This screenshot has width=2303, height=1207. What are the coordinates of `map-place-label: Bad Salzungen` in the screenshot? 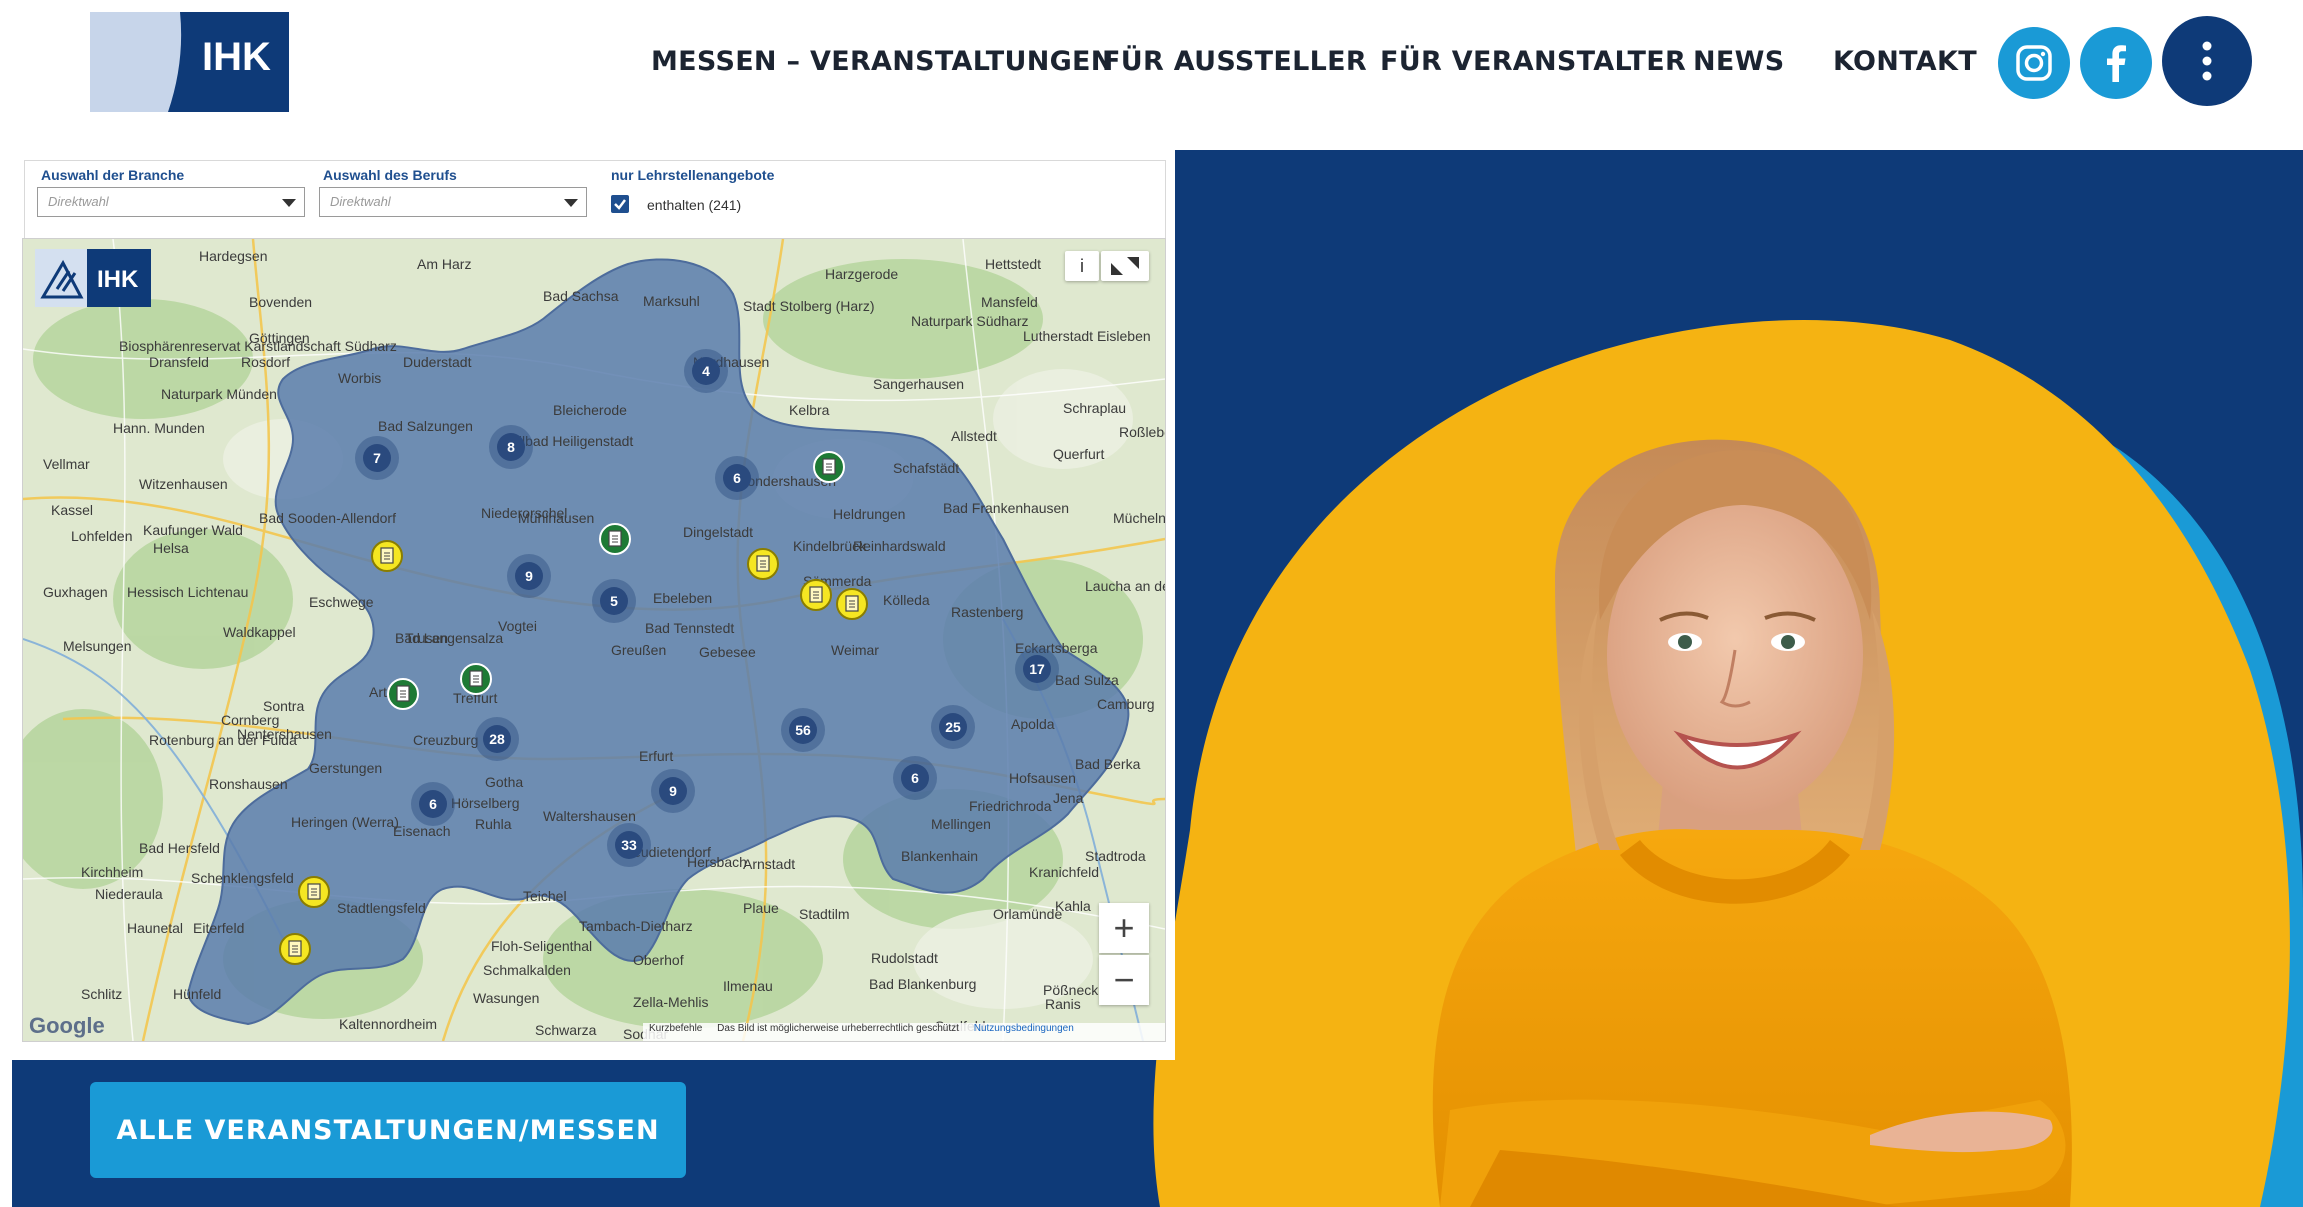 It's located at (425, 426).